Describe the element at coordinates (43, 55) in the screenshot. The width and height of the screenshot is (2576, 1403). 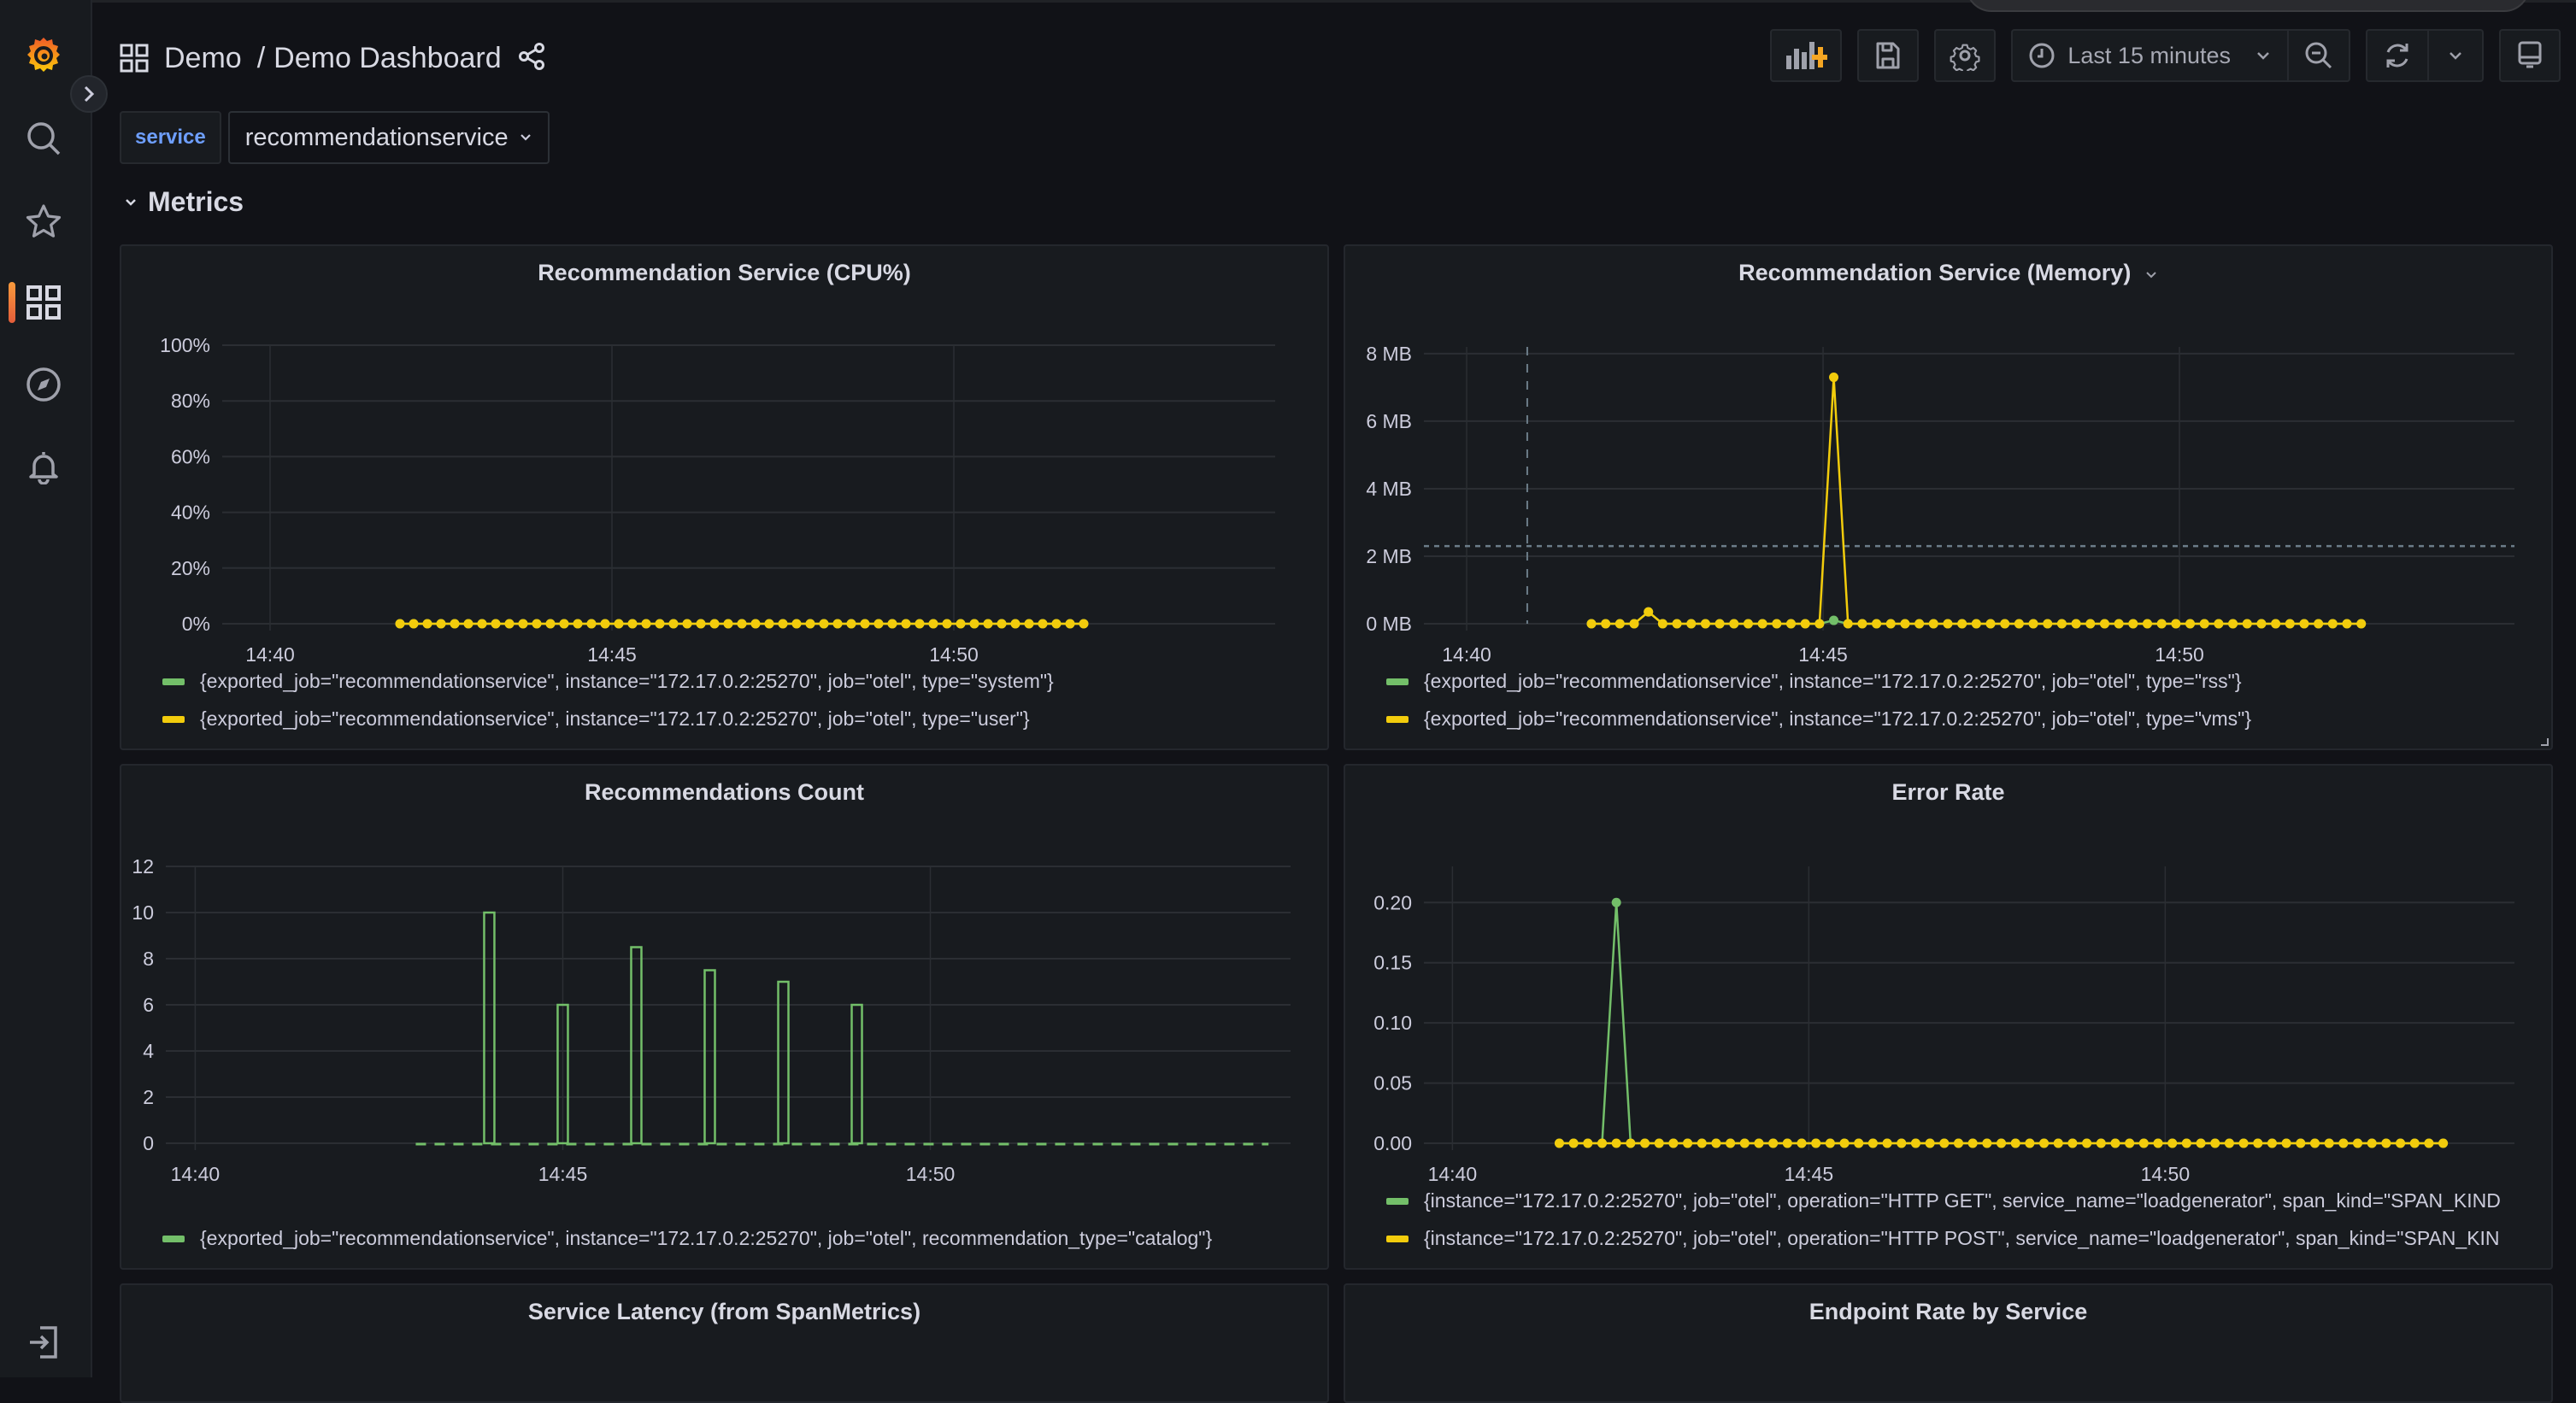
I see `grafana-logo-icon` at that location.